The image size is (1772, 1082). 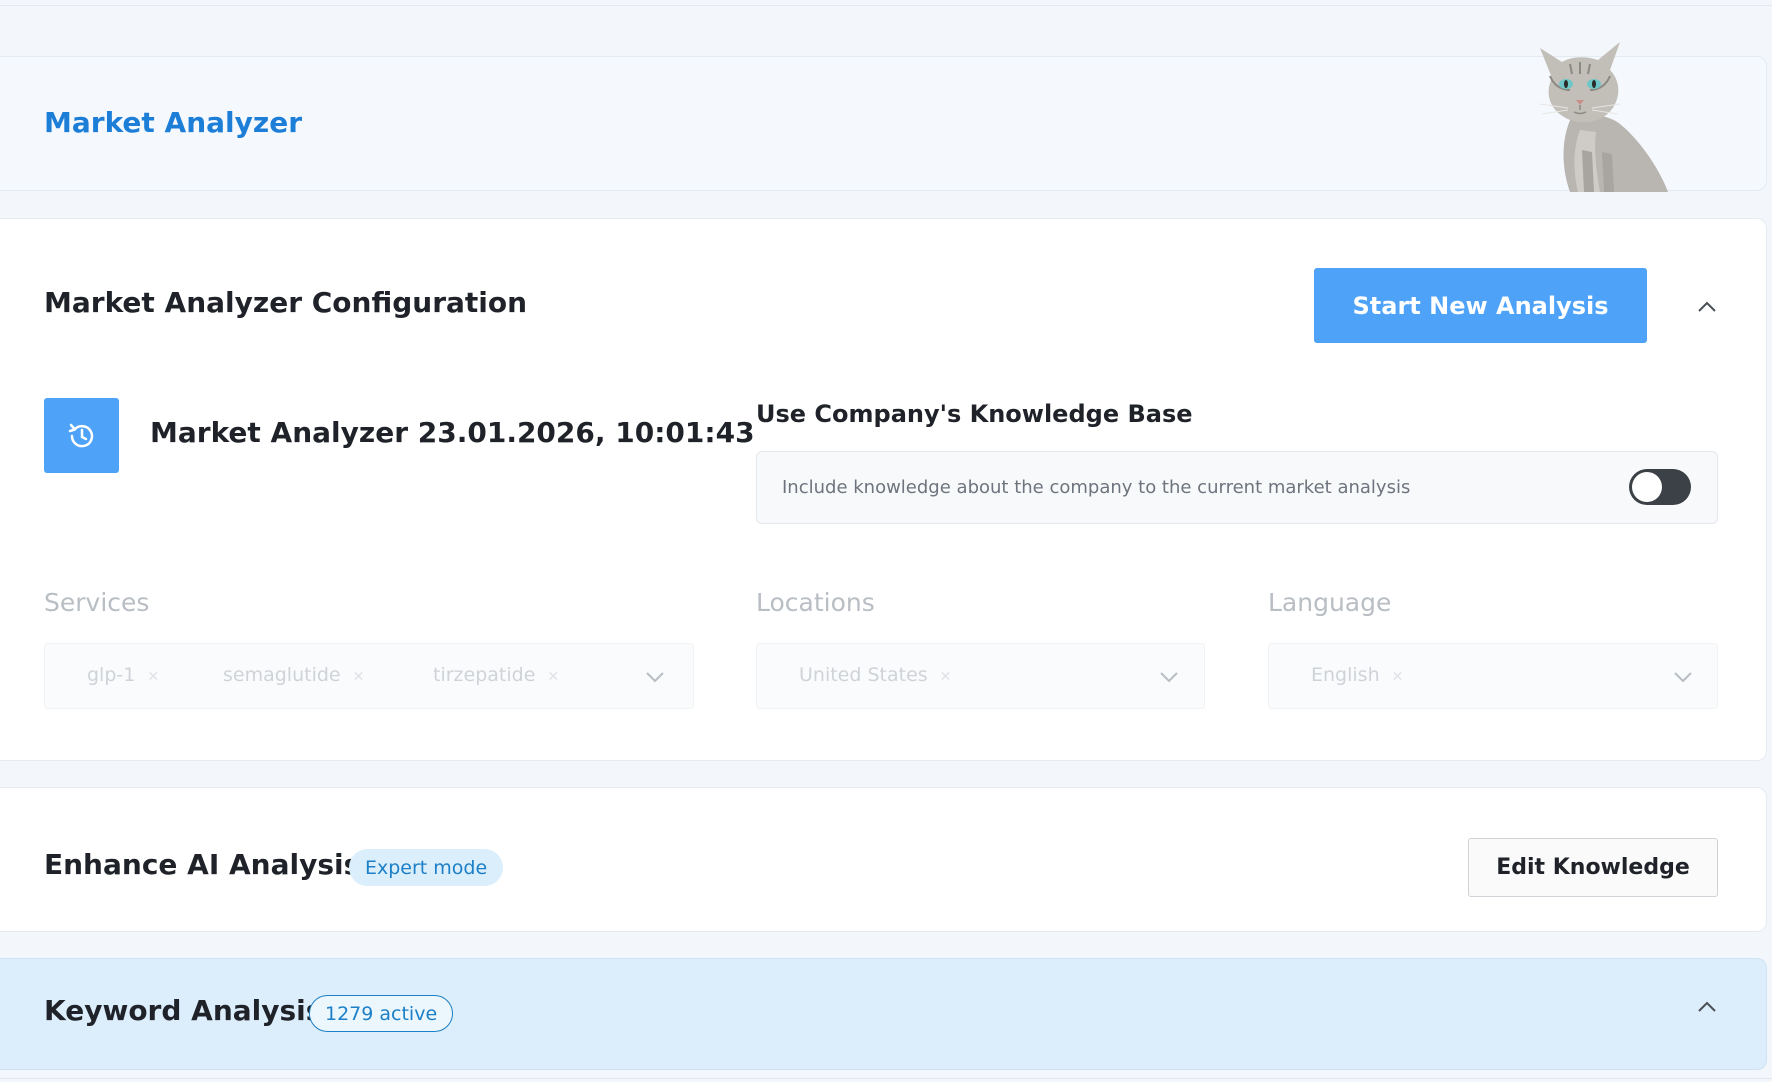 I want to click on app-title: Market Analyzer, so click(x=173, y=122).